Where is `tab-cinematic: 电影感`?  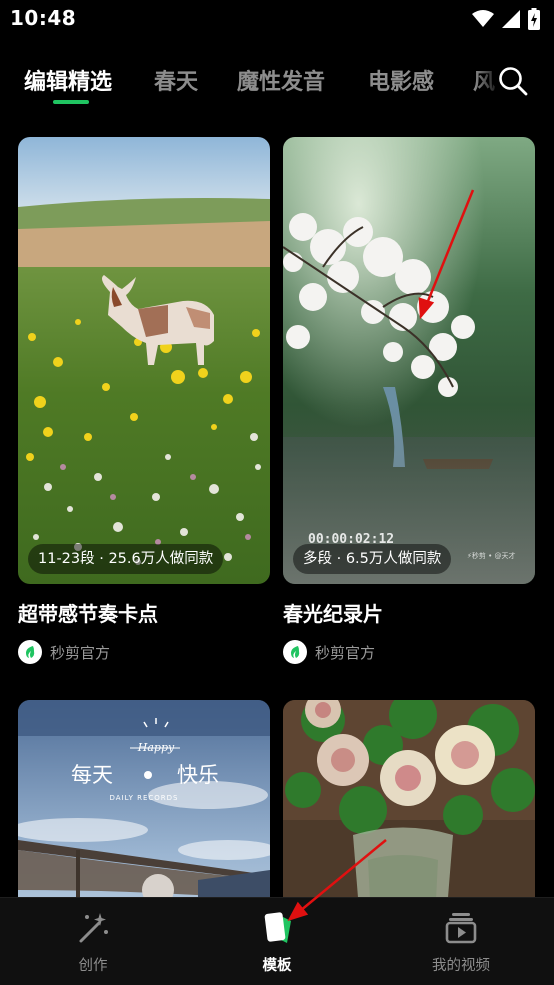 tab-cinematic: 电影感 is located at coordinates (401, 80).